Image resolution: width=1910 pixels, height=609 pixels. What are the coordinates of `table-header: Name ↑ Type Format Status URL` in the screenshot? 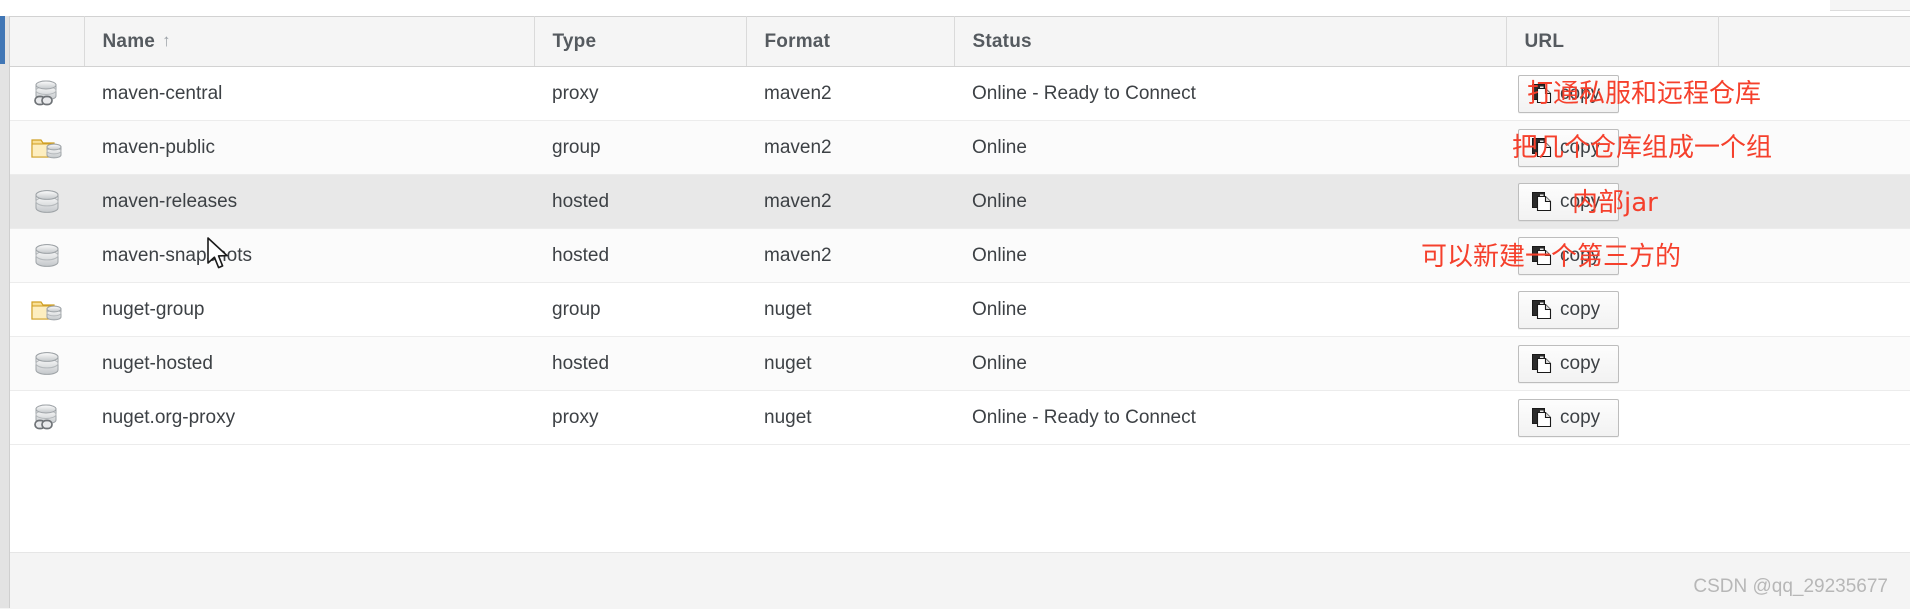 It's located at (960, 41).